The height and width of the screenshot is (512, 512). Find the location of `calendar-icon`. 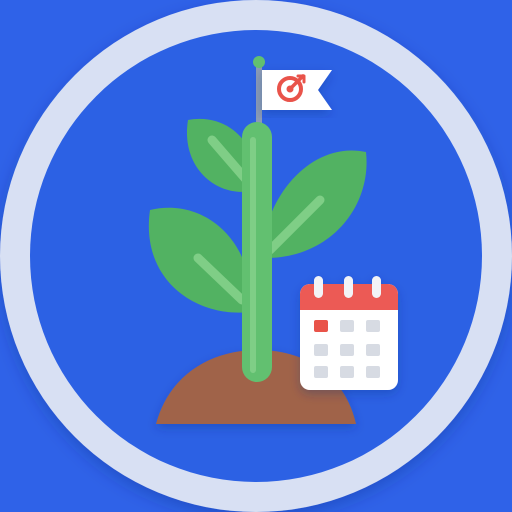

calendar-icon is located at coordinates (349, 333).